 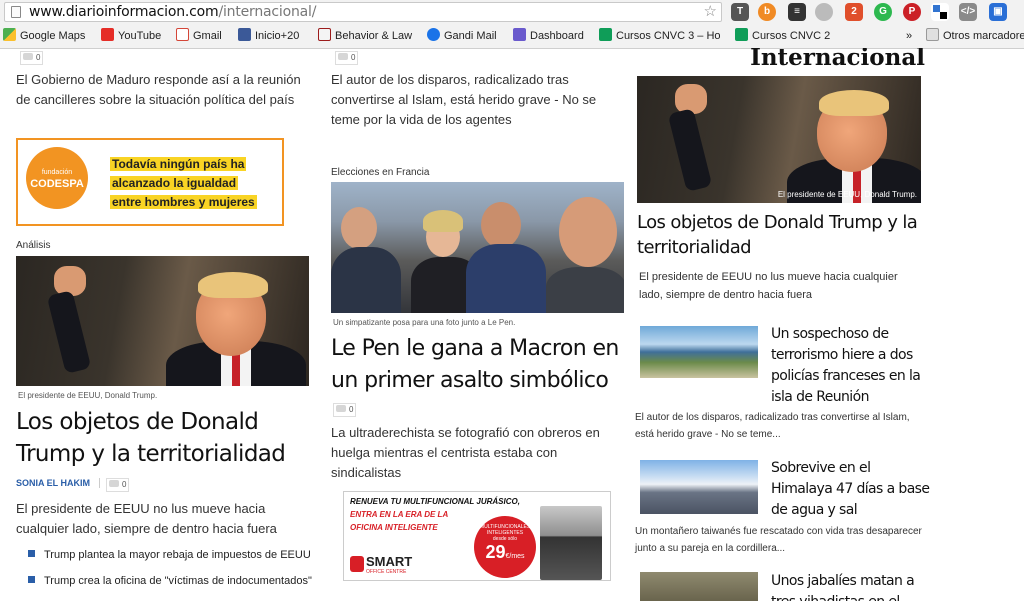 What do you see at coordinates (162, 321) in the screenshot?
I see `trump-photo` at bounding box center [162, 321].